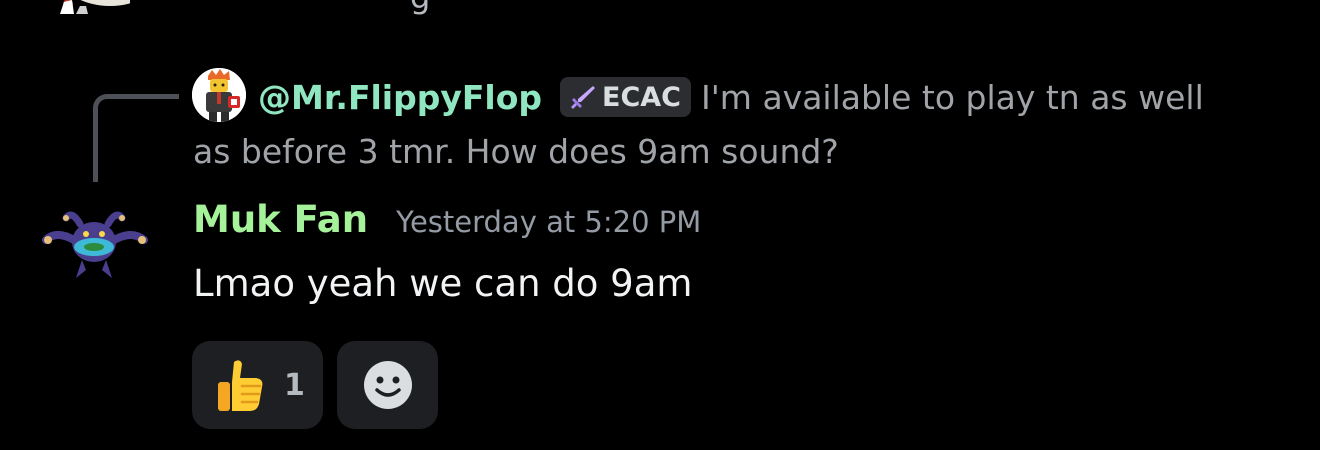 This screenshot has width=1320, height=450. I want to click on reply-excerpt-continued: as before 3 tmr. How does 9am sound?, so click(516, 151).